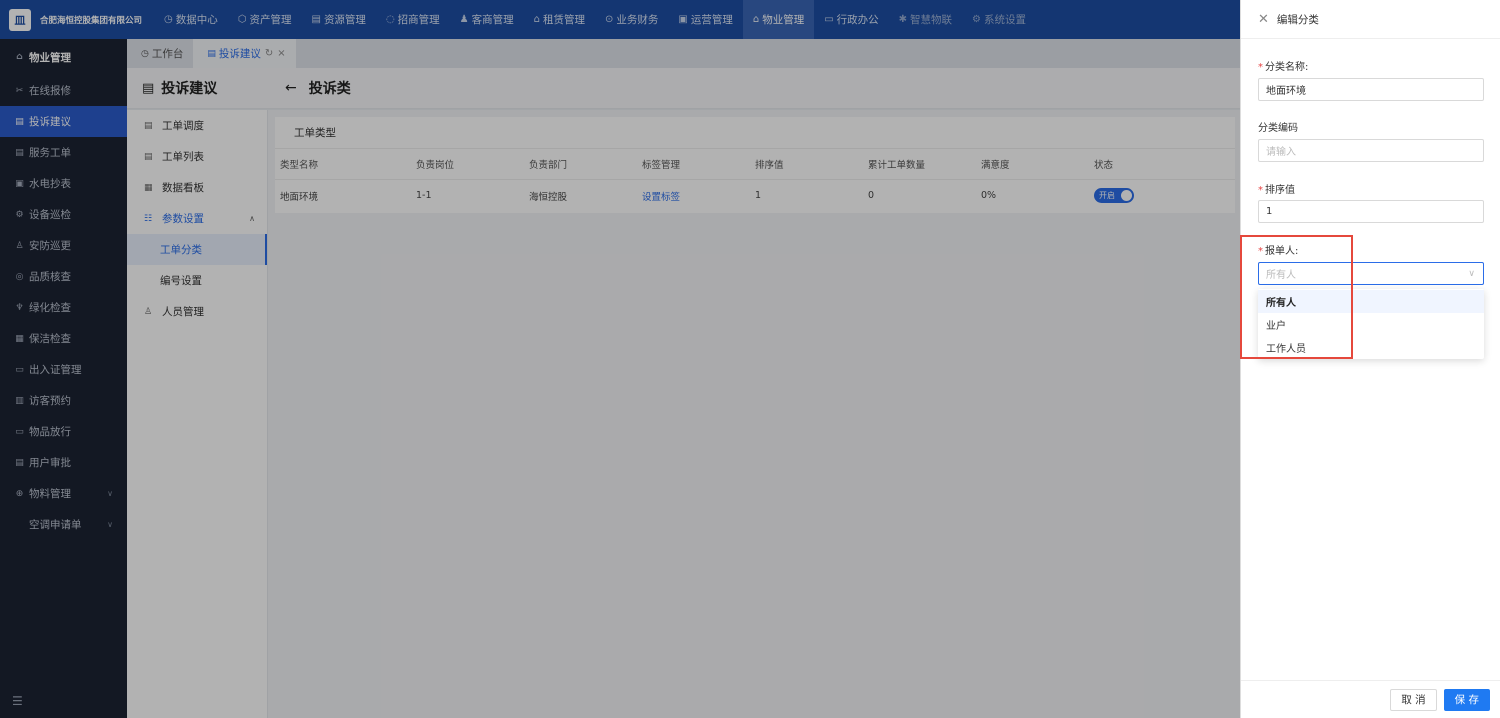  I want to click on save-button: 保 存, so click(1466, 699).